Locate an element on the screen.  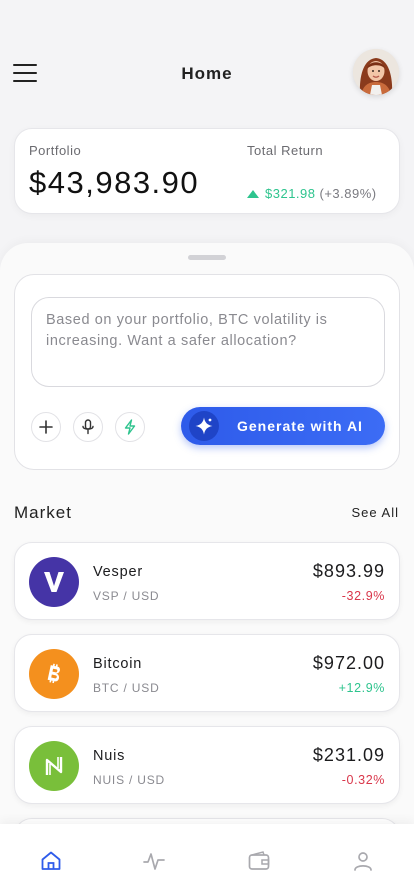
bitcoin-logo-icon is located at coordinates (54, 674).